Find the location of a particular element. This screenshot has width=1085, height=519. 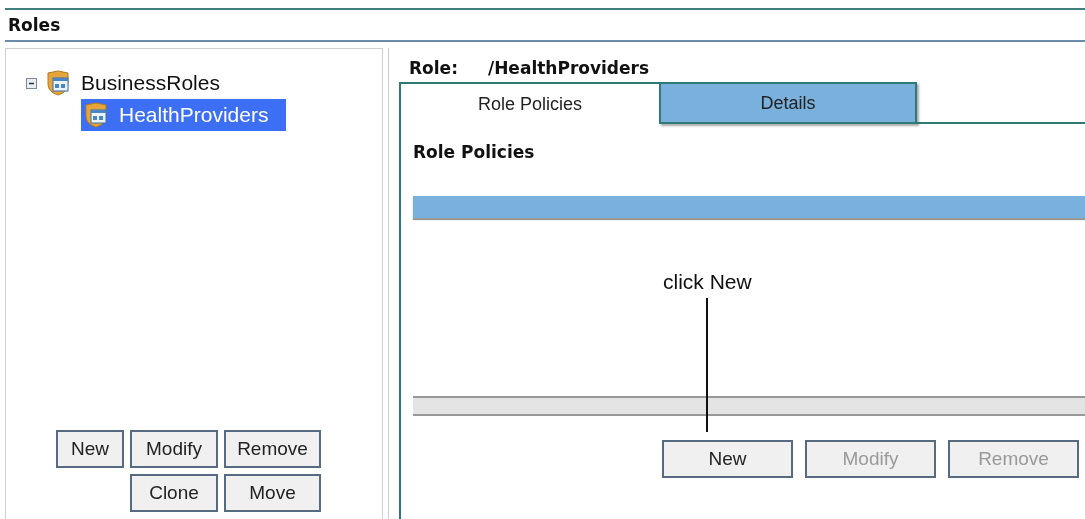

role-label: Role: is located at coordinates (433, 69).